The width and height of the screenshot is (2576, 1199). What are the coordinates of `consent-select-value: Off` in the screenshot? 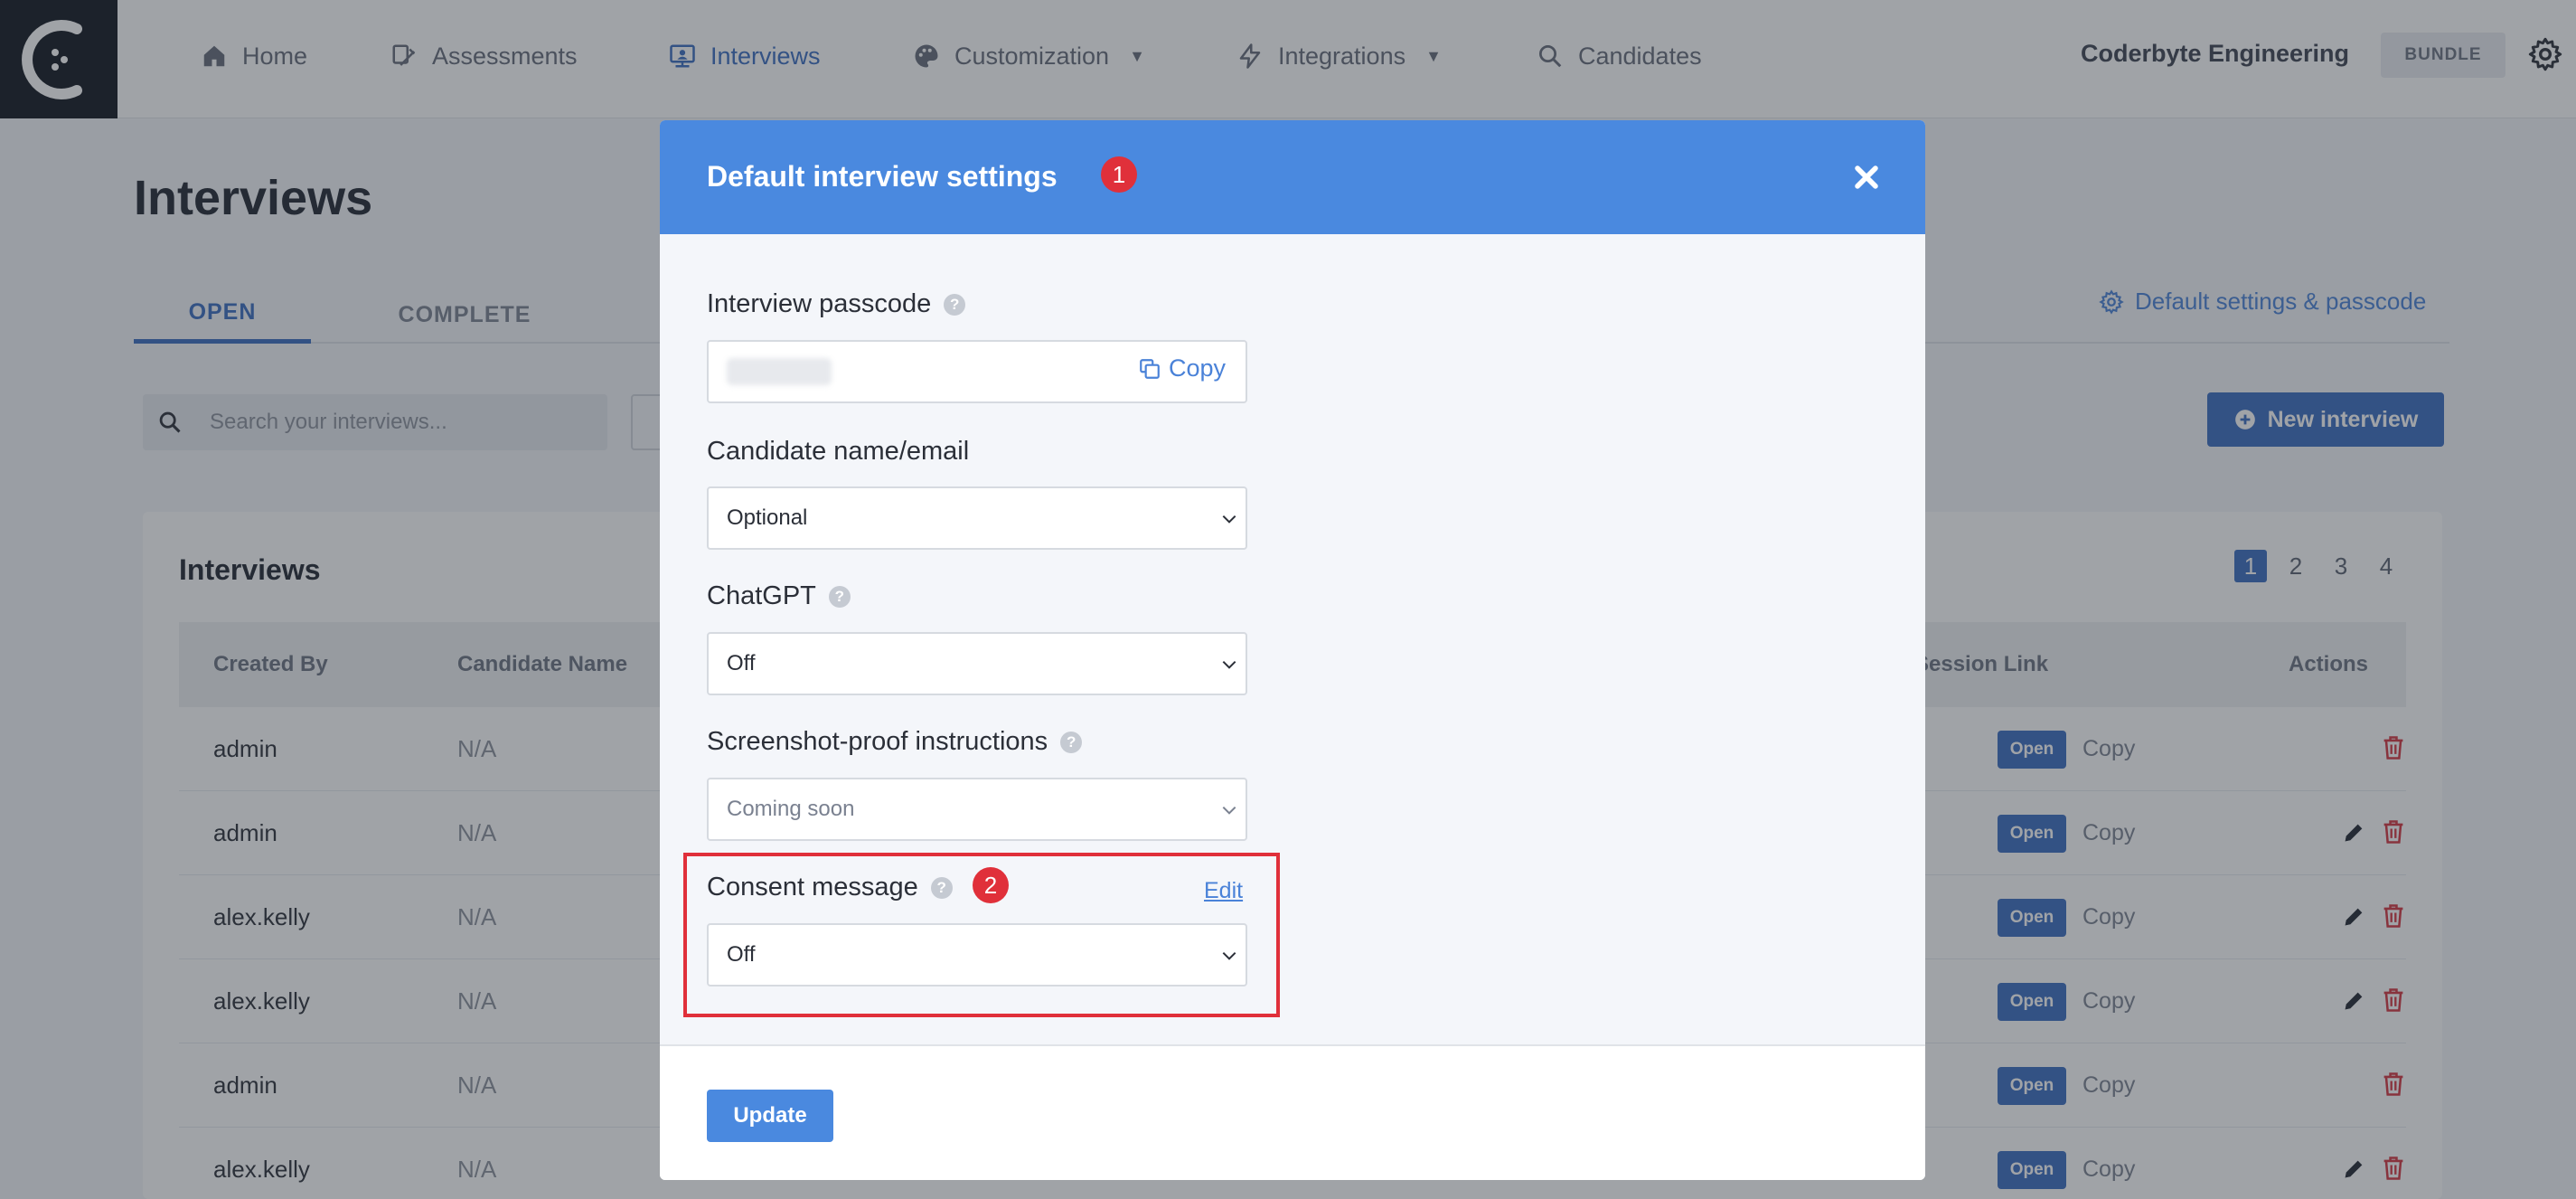 It's located at (741, 954).